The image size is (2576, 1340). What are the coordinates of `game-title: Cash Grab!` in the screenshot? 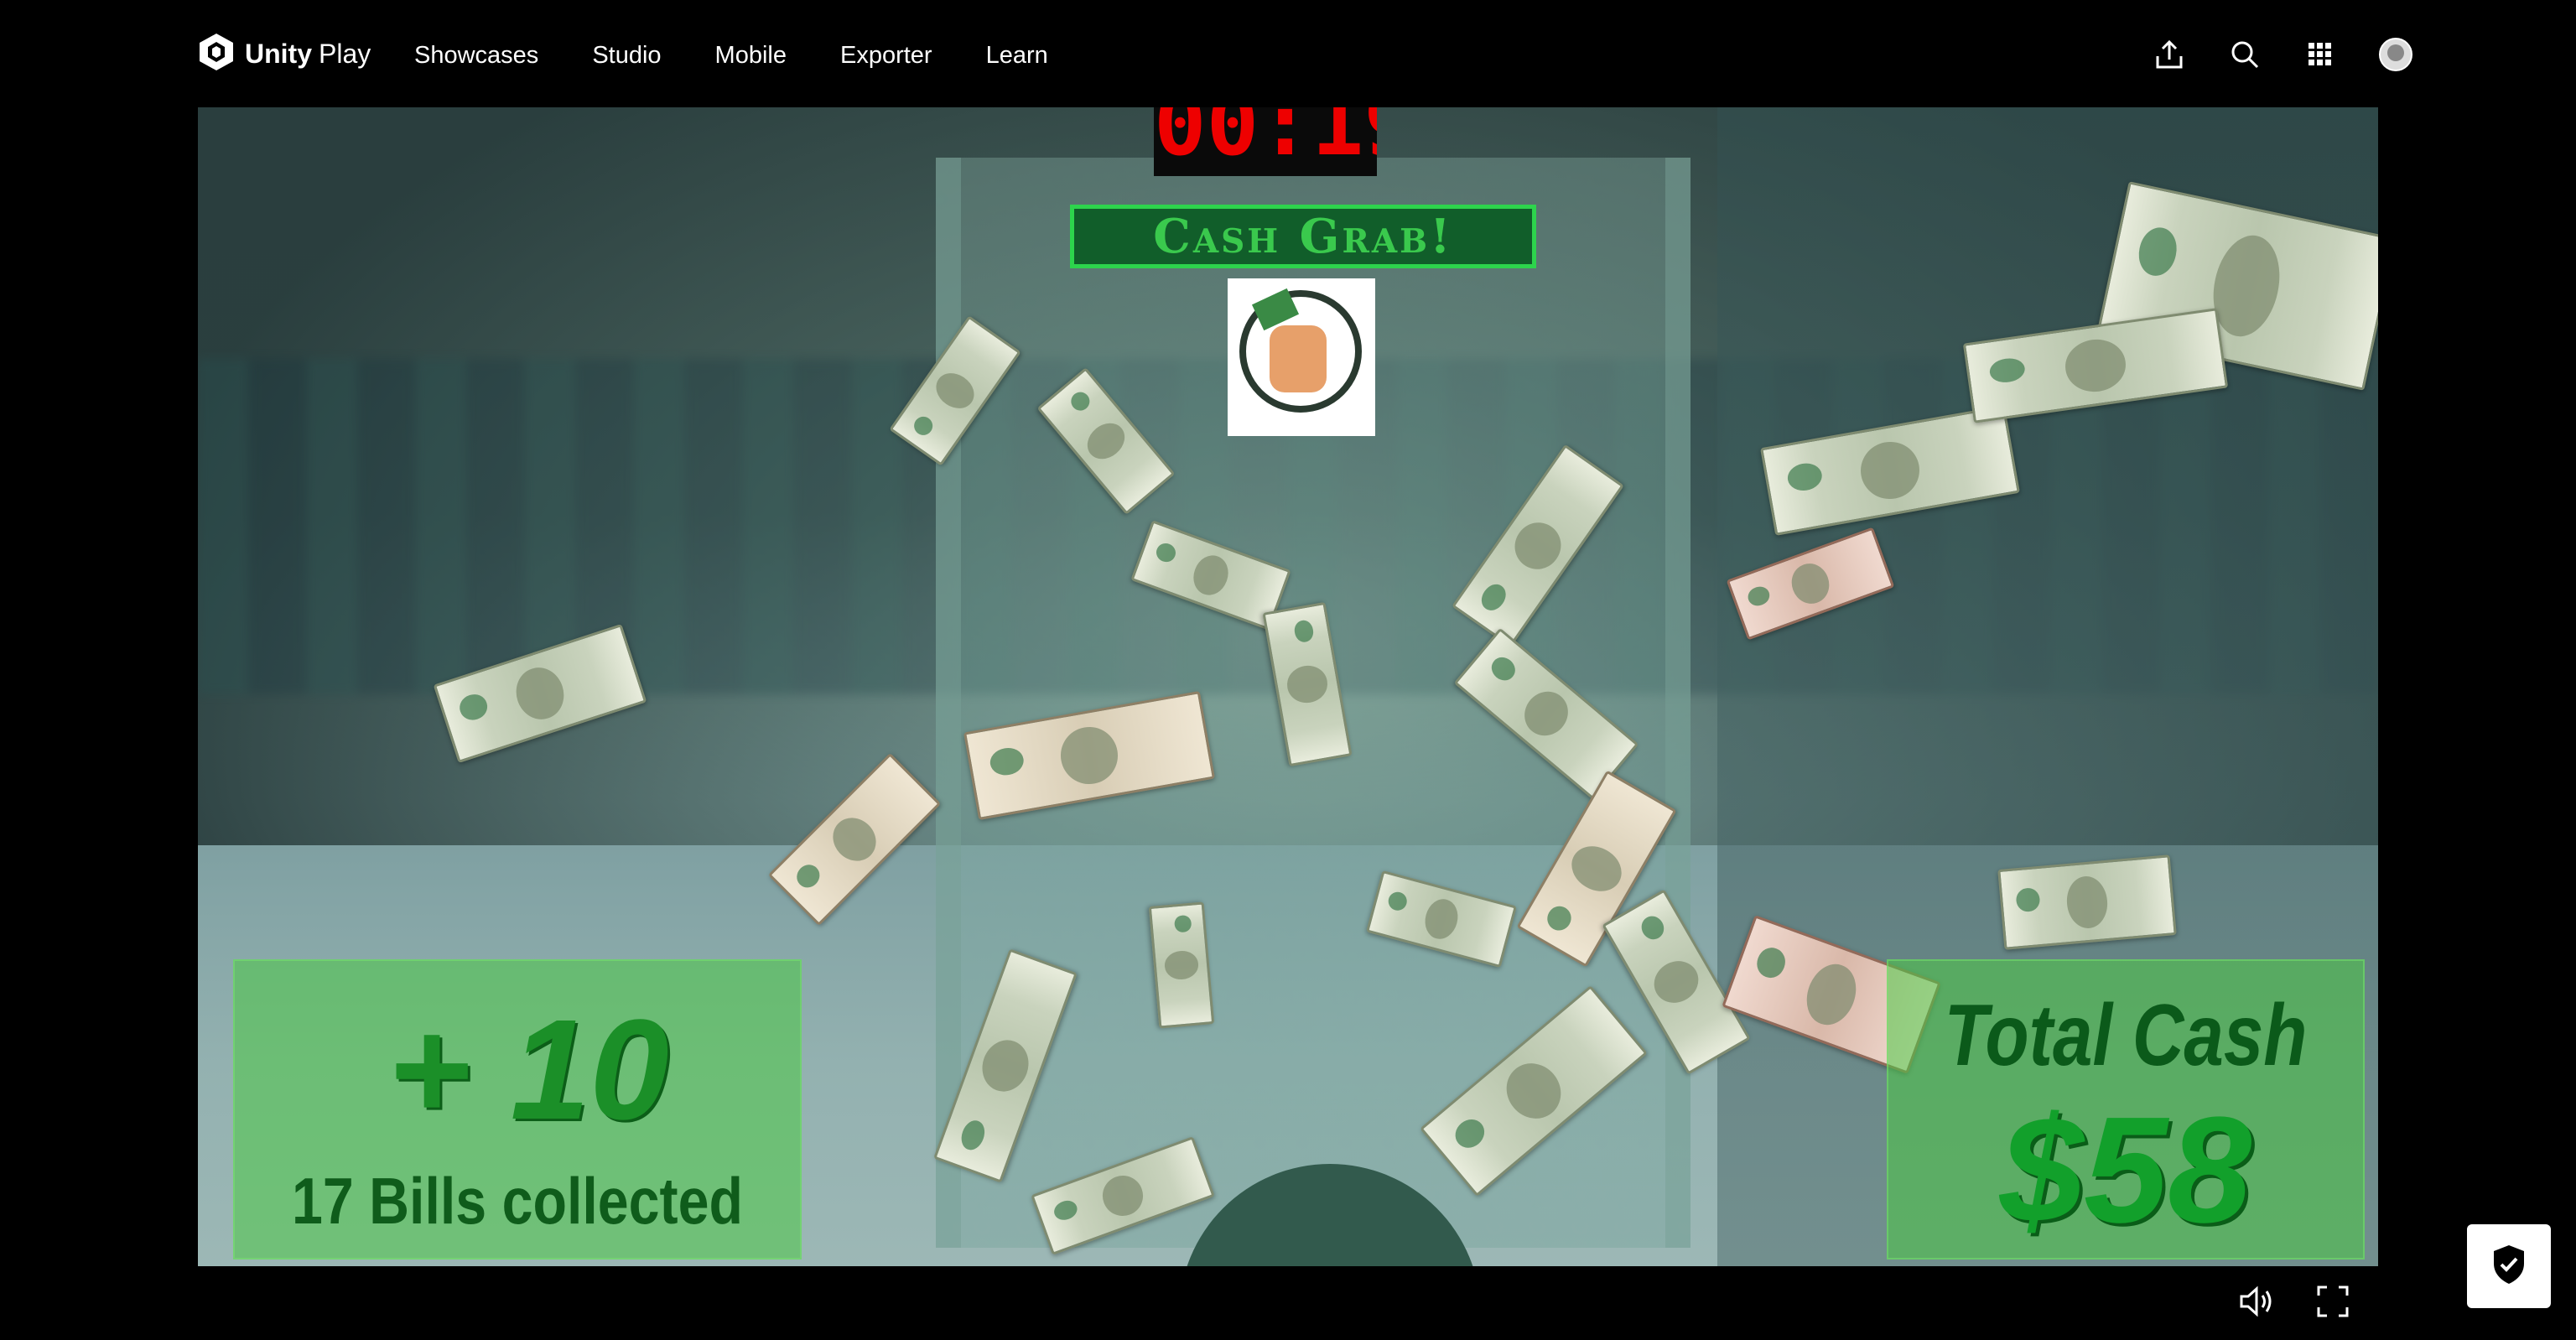 It's located at (1303, 237).